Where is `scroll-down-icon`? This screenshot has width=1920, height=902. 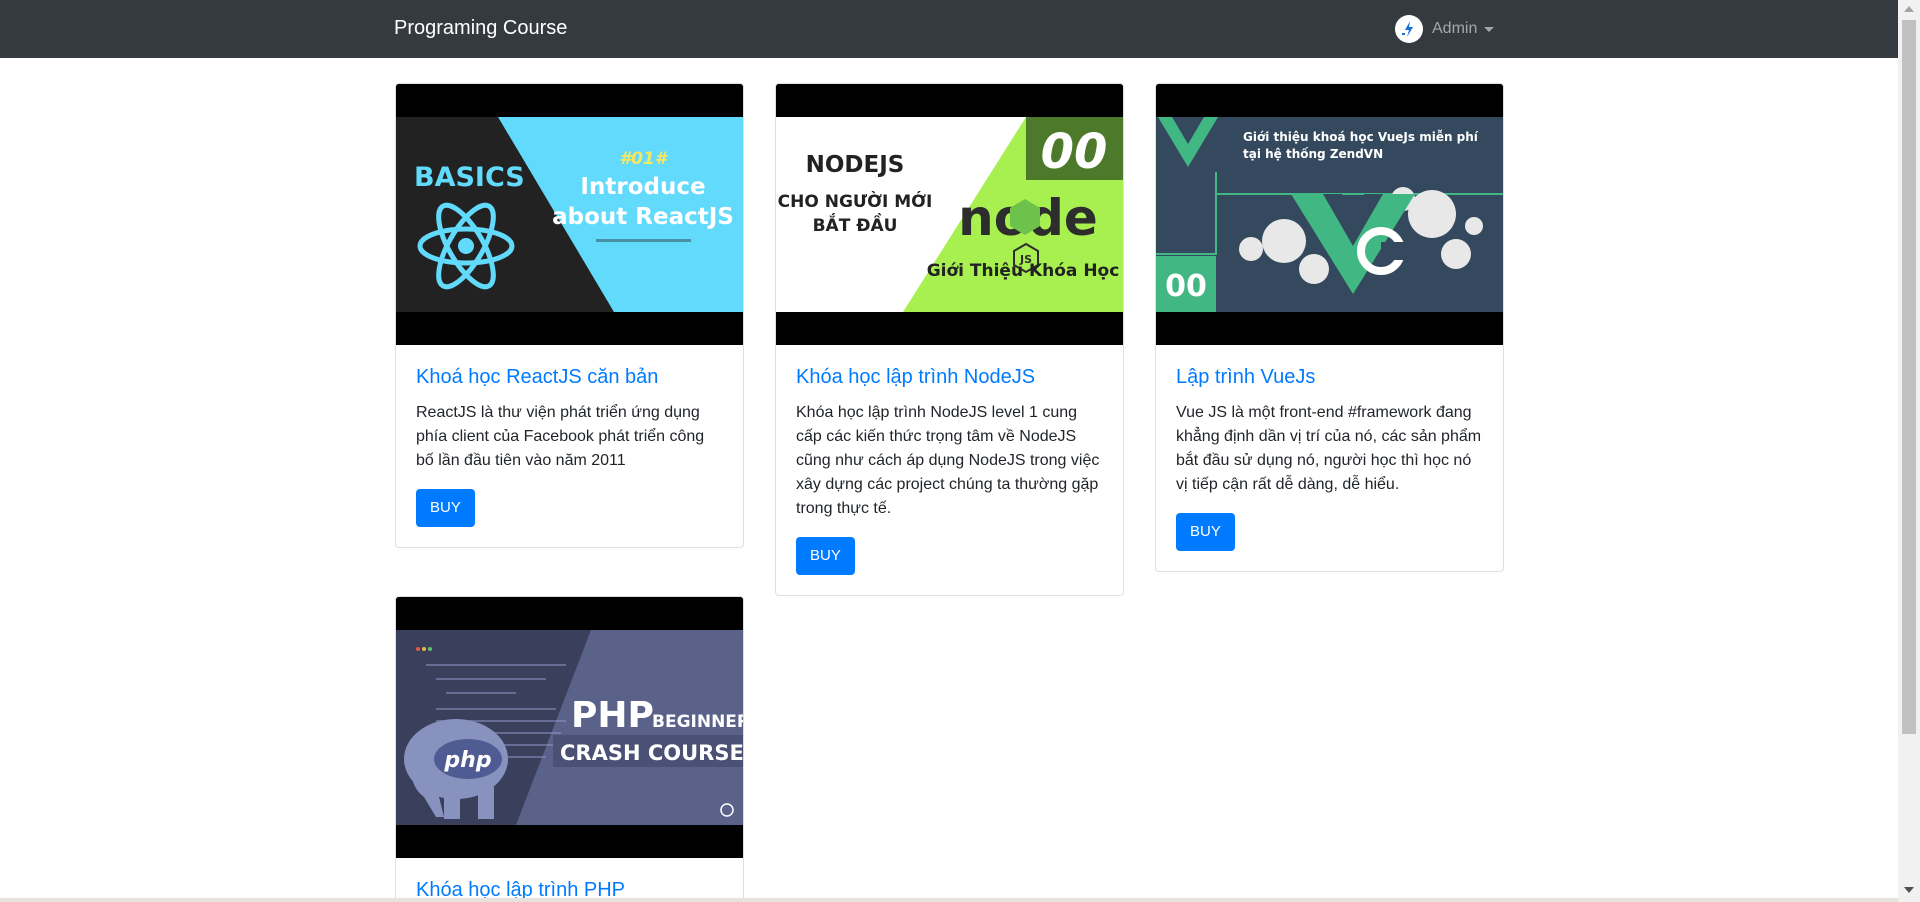 scroll-down-icon is located at coordinates (1909, 890).